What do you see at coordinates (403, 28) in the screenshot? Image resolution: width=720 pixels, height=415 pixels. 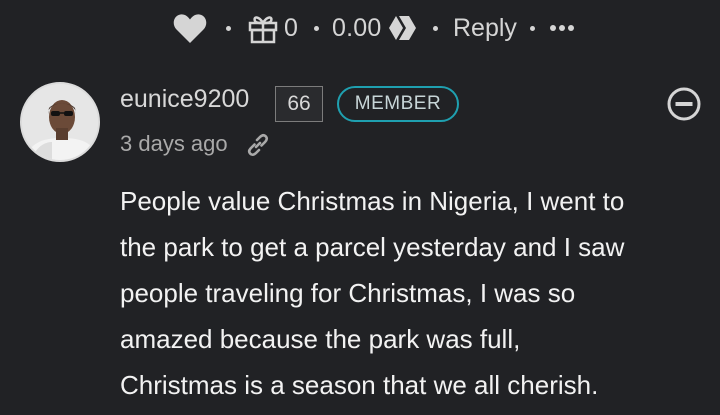 I see `hive-logo-icon` at bounding box center [403, 28].